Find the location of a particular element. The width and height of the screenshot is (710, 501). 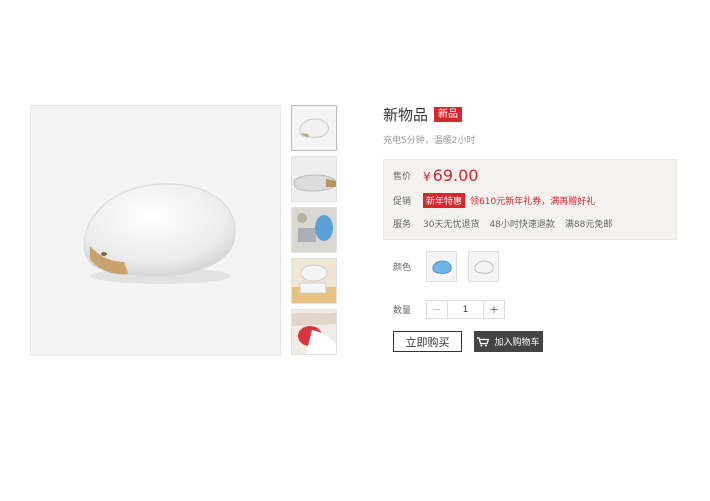

promo-text: 领610元新年礼券，满再赠好礼 is located at coordinates (532, 200).